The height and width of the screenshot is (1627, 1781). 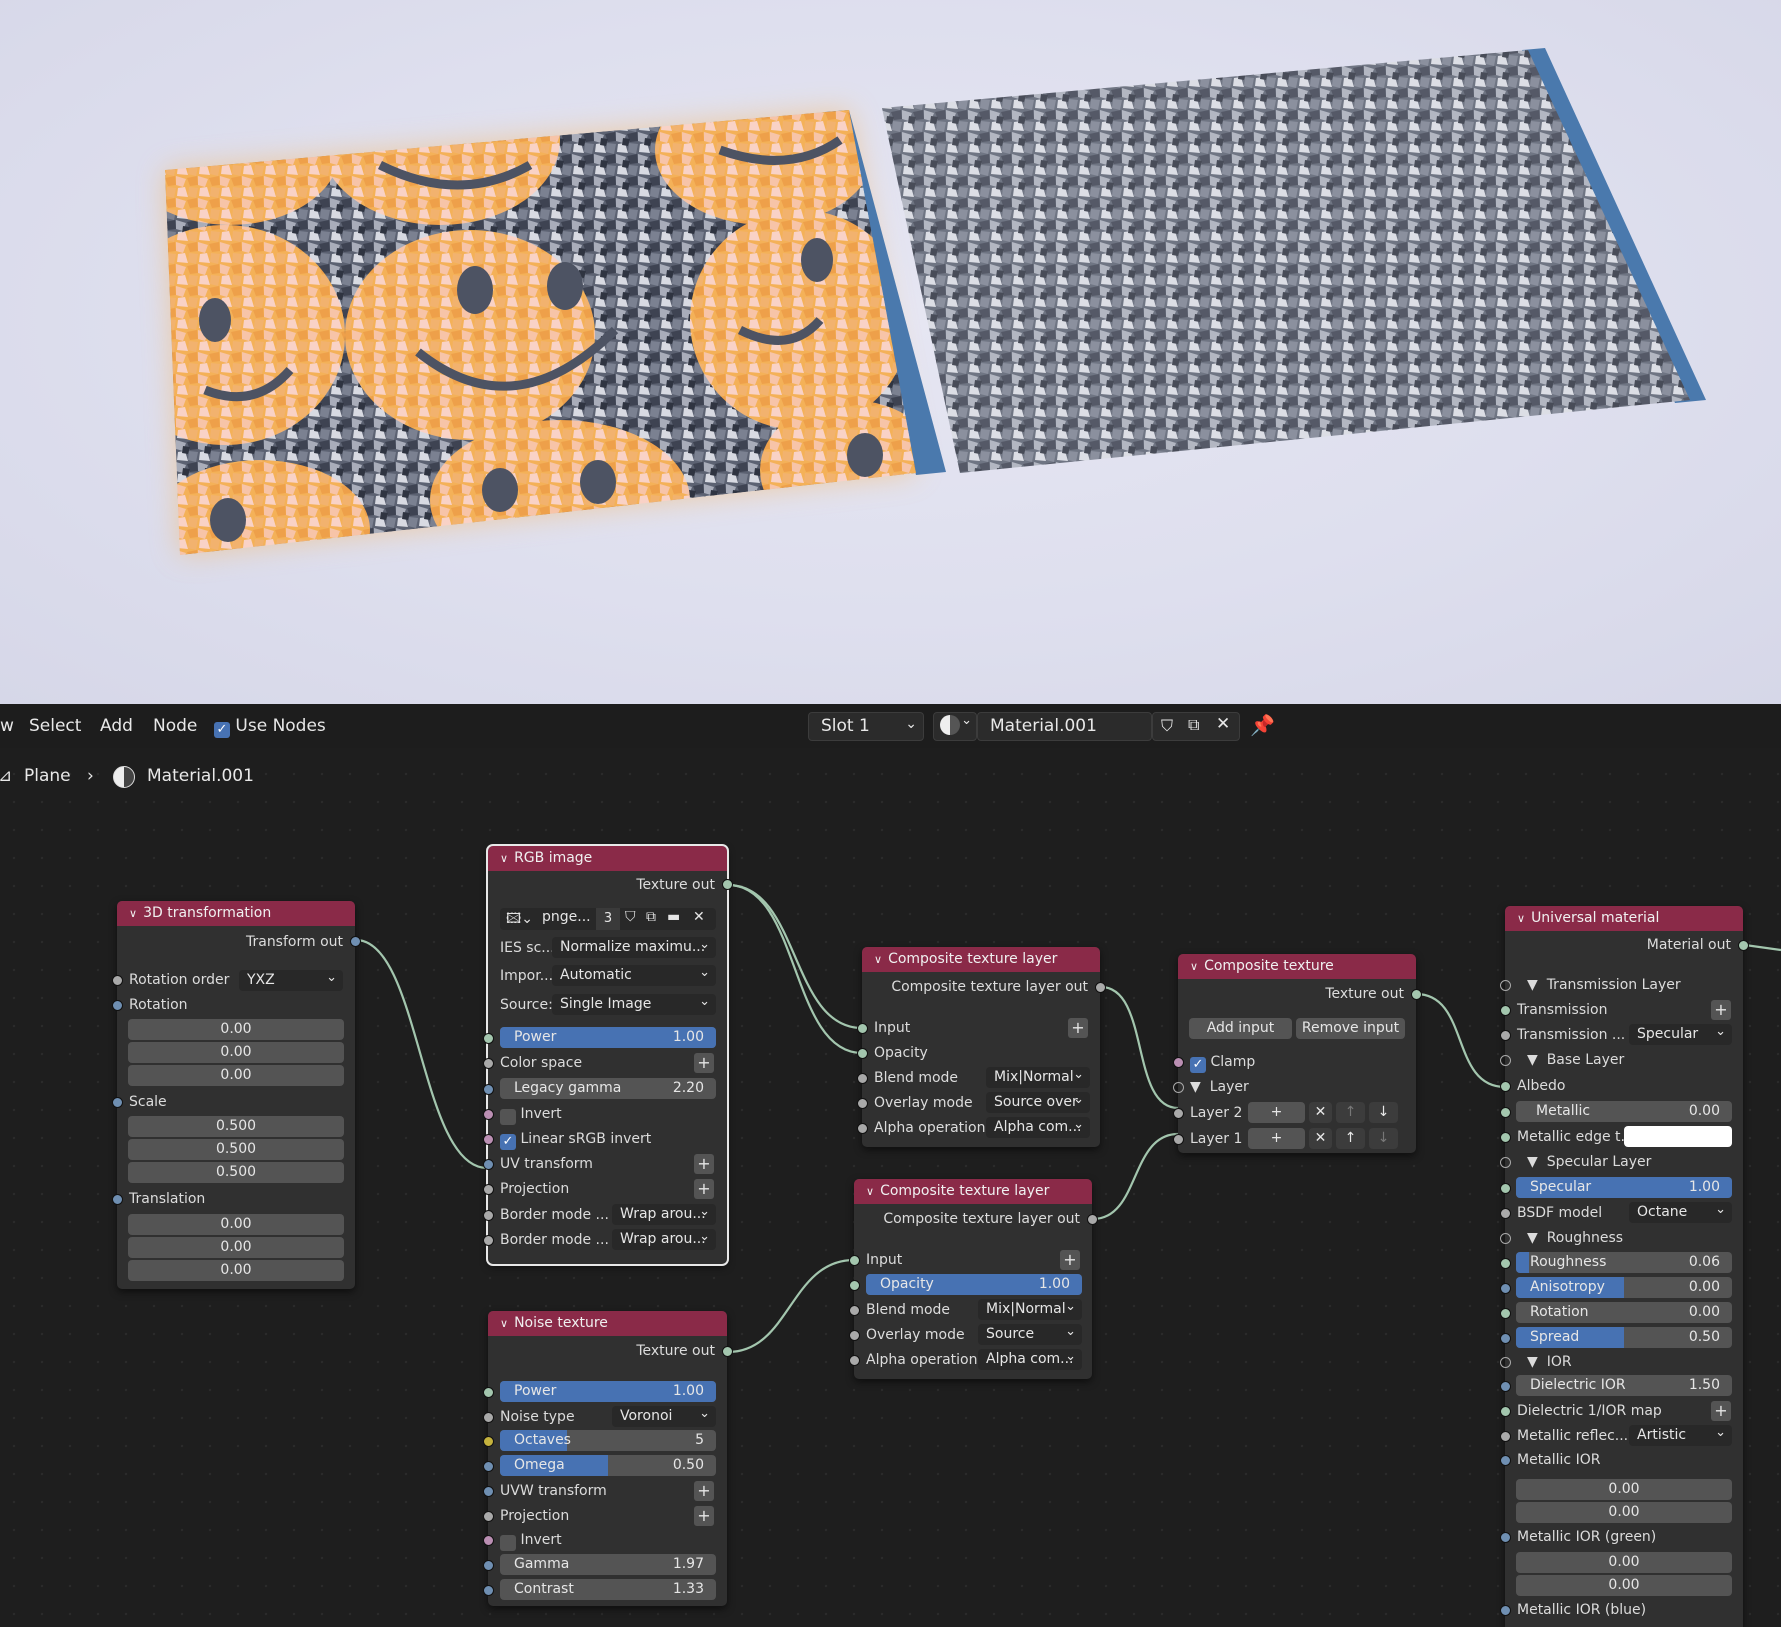 I want to click on layer1-move-up-icon: ↑, so click(x=1350, y=1138).